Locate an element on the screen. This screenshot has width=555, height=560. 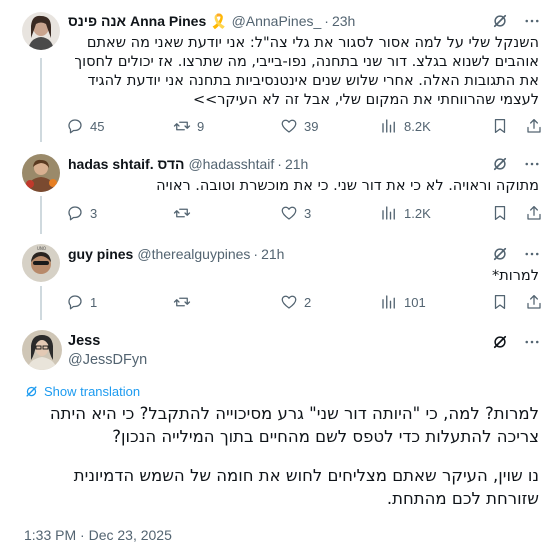
reply-count: 45 is located at coordinates (97, 126).